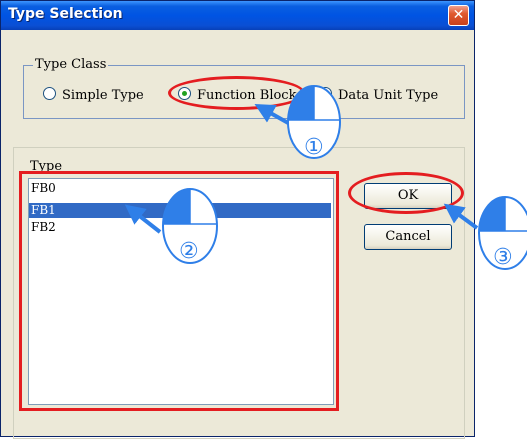 This screenshot has height=439, width=527. Describe the element at coordinates (314, 147) in the screenshot. I see `callout-1-number: ①` at that location.